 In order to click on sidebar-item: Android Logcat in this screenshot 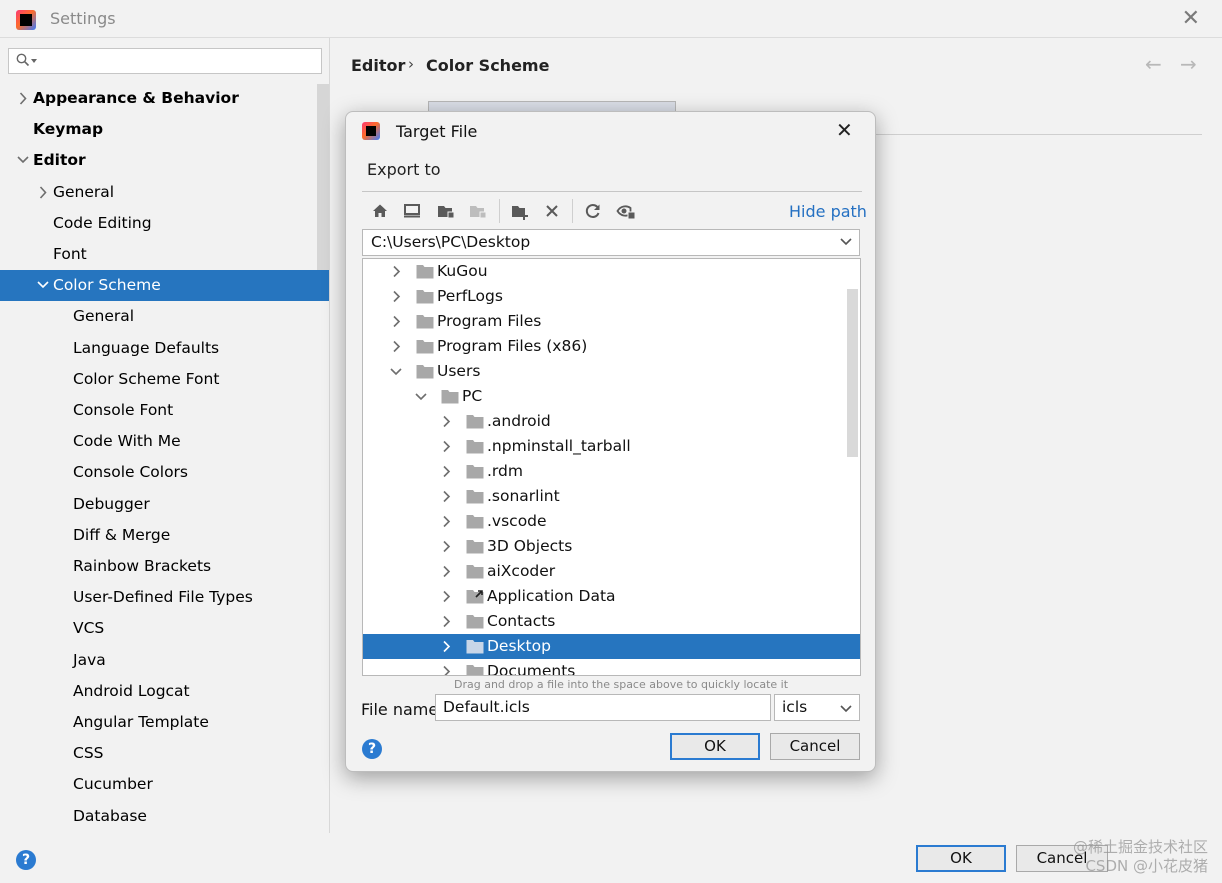, I will do `click(159, 691)`.